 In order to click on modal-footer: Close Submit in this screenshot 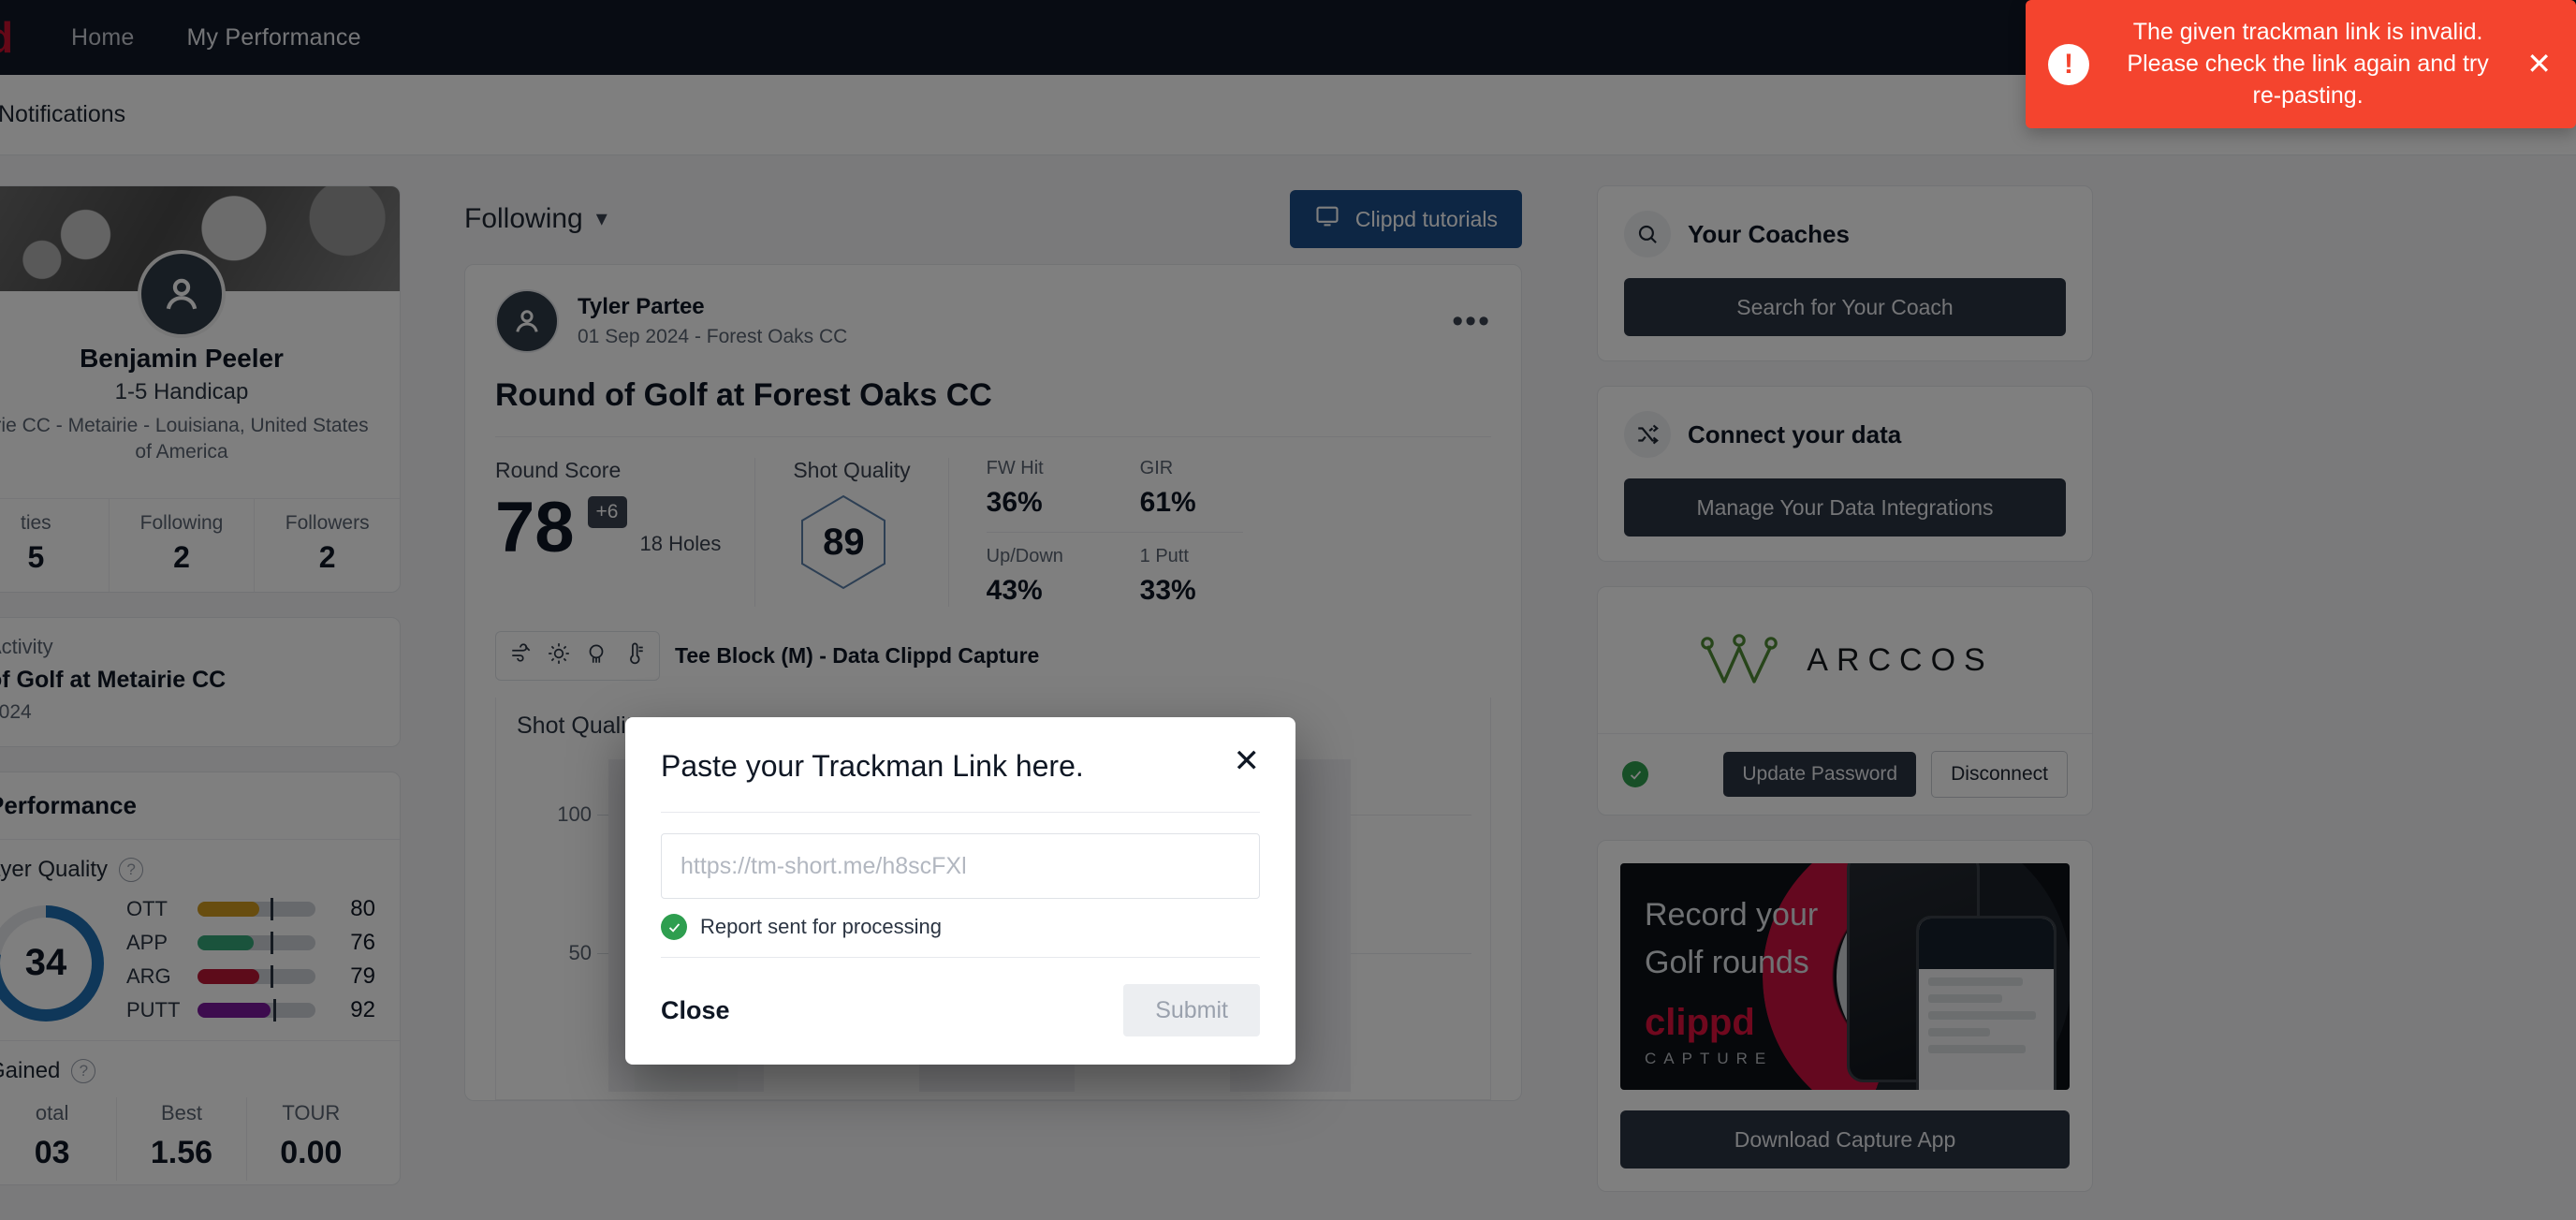, I will do `click(961, 1010)`.